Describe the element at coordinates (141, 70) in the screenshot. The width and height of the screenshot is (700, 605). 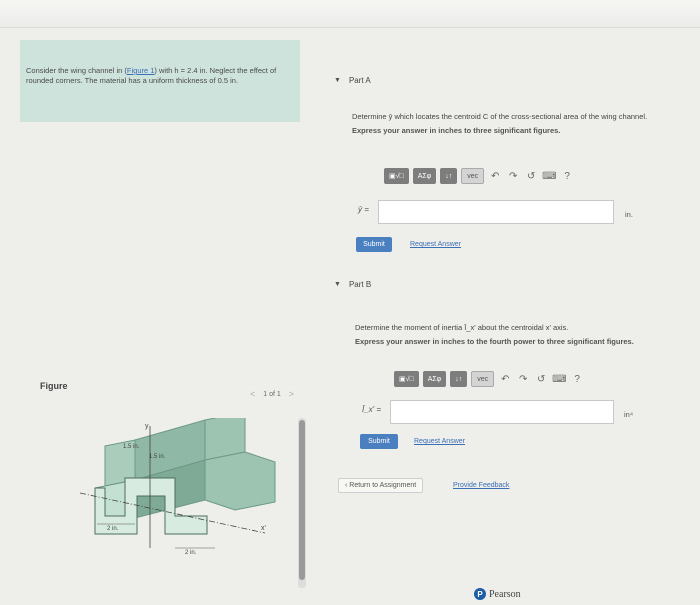
I see `figure-link: Figure 1` at that location.